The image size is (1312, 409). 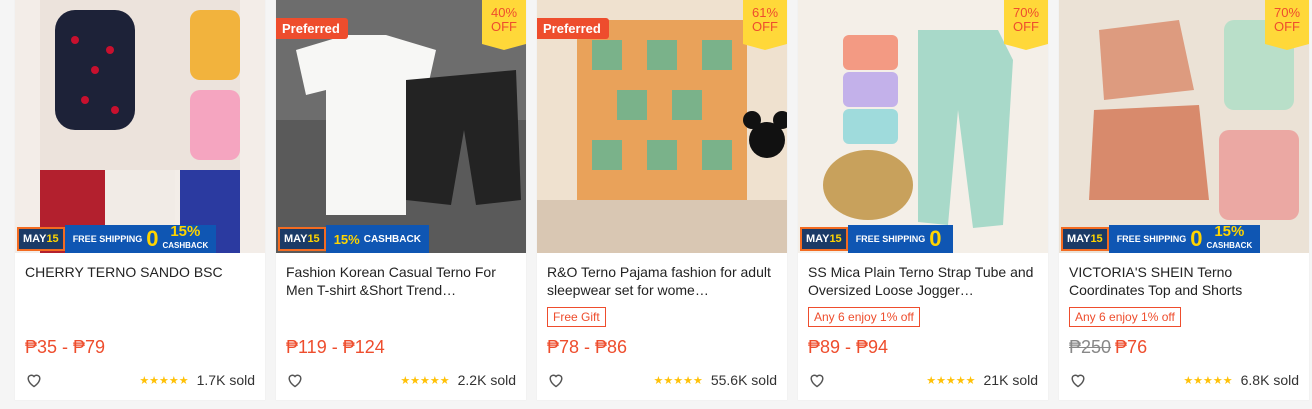 What do you see at coordinates (1269, 380) in the screenshot?
I see `sold-count: 6.8K sold` at bounding box center [1269, 380].